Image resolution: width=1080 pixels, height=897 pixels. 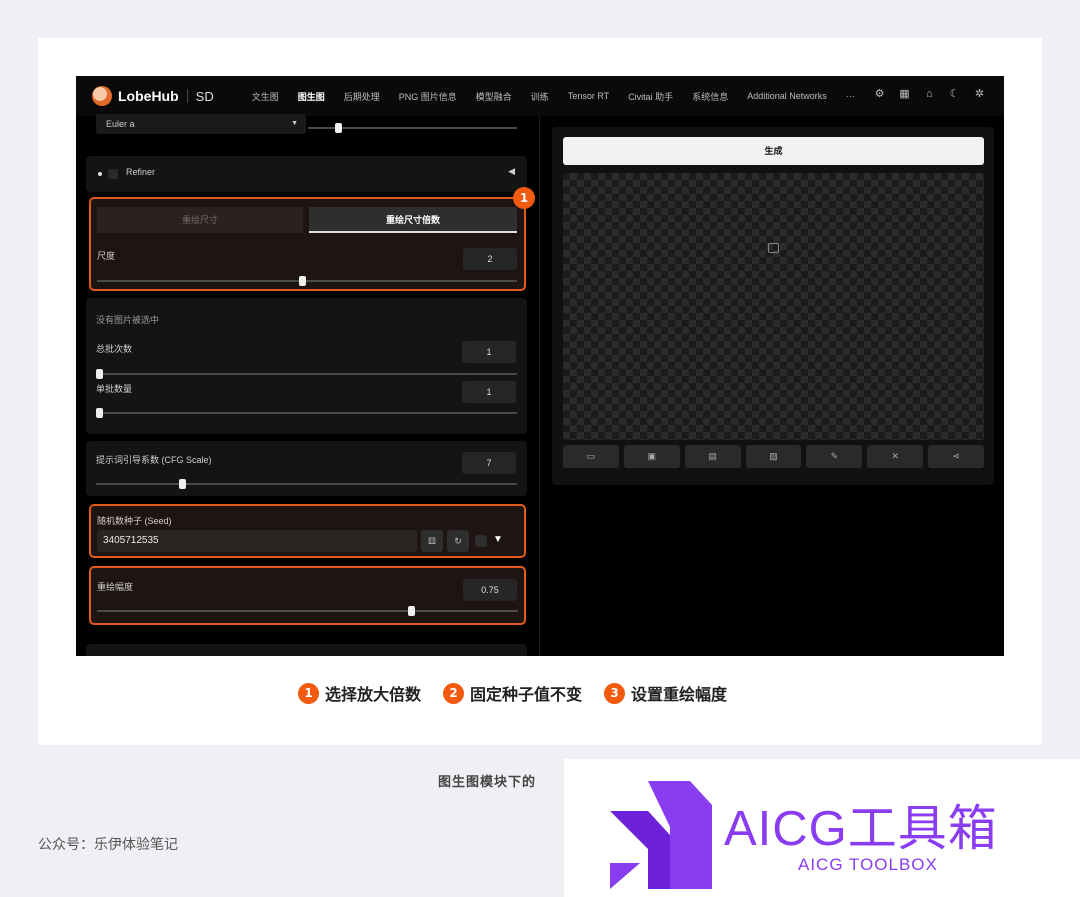 What do you see at coordinates (511, 171) in the screenshot?
I see `collapse-arrow-icon: ◀` at bounding box center [511, 171].